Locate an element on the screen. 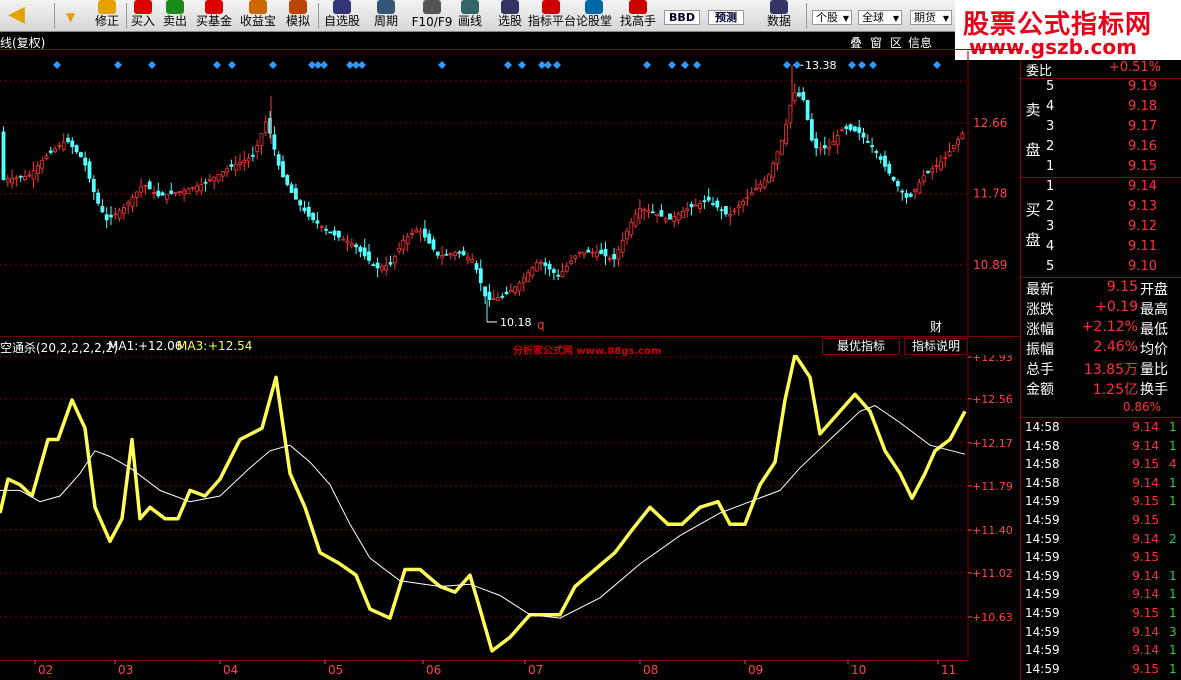 The width and height of the screenshot is (1181, 680). badge-bbd: BBD is located at coordinates (682, 17).